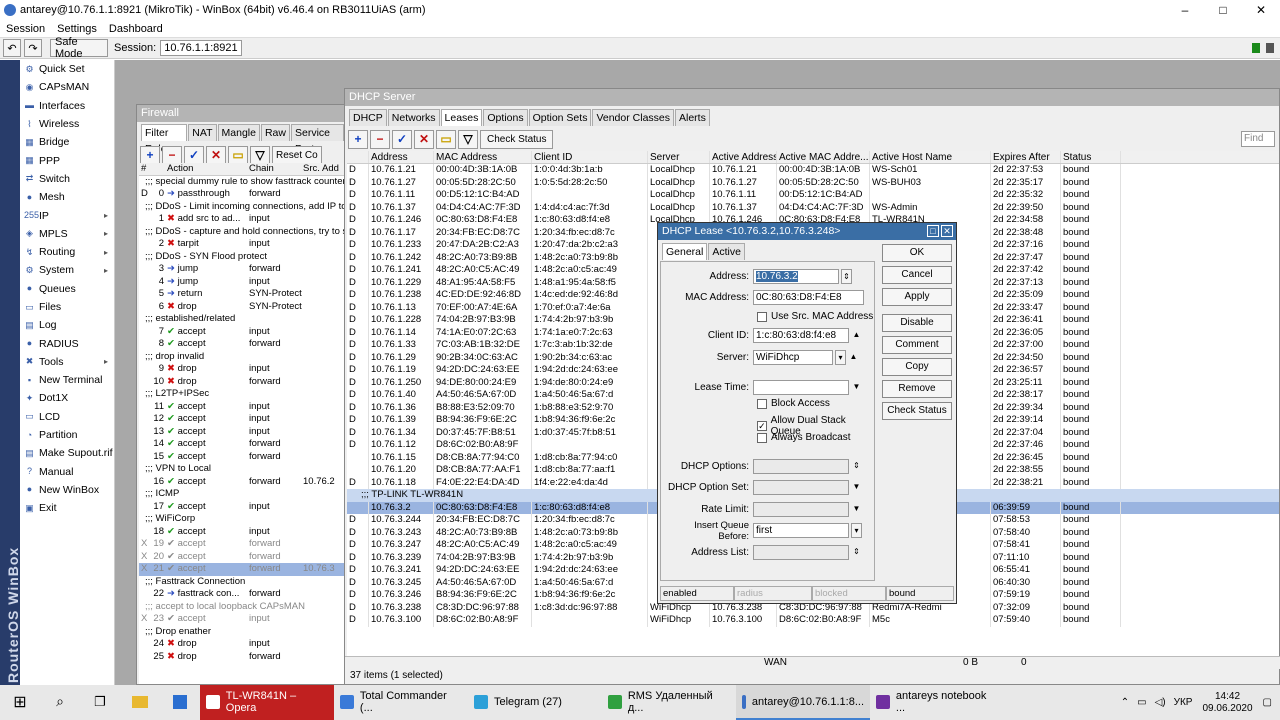  Describe the element at coordinates (242, 569) in the screenshot. I see `table-row: X 21 ✔ accept forward 10.76.3` at that location.